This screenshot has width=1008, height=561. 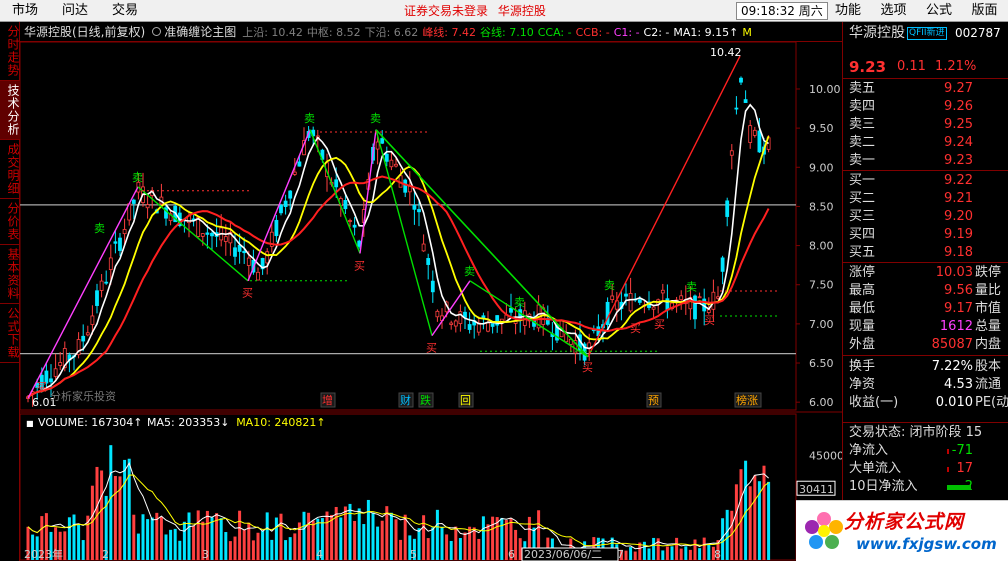 What do you see at coordinates (875, 468) in the screenshot?
I see `flow-row-label: 大单流入` at bounding box center [875, 468].